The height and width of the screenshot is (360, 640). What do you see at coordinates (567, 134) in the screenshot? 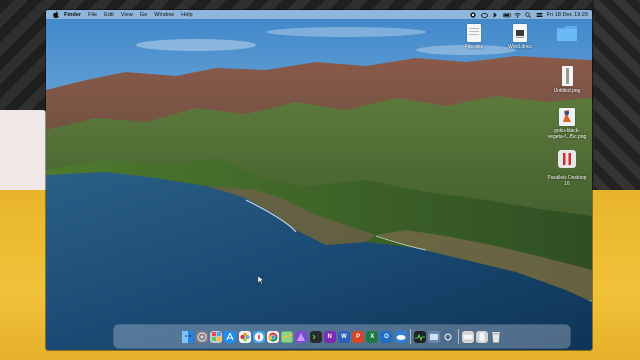
I see `desktop-icon-label: goku-black- vegeta-f...f5c.png` at bounding box center [567, 134].